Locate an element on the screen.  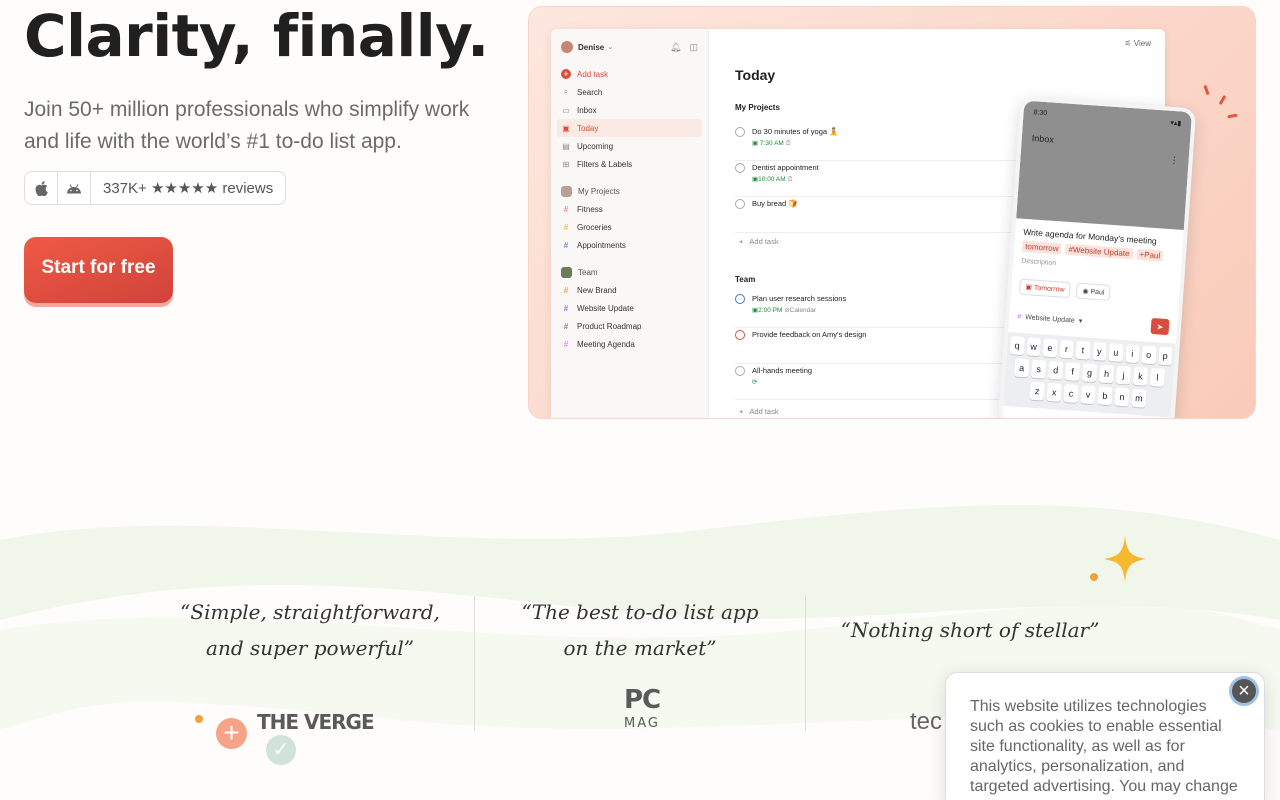
key: o is located at coordinates (1149, 355).